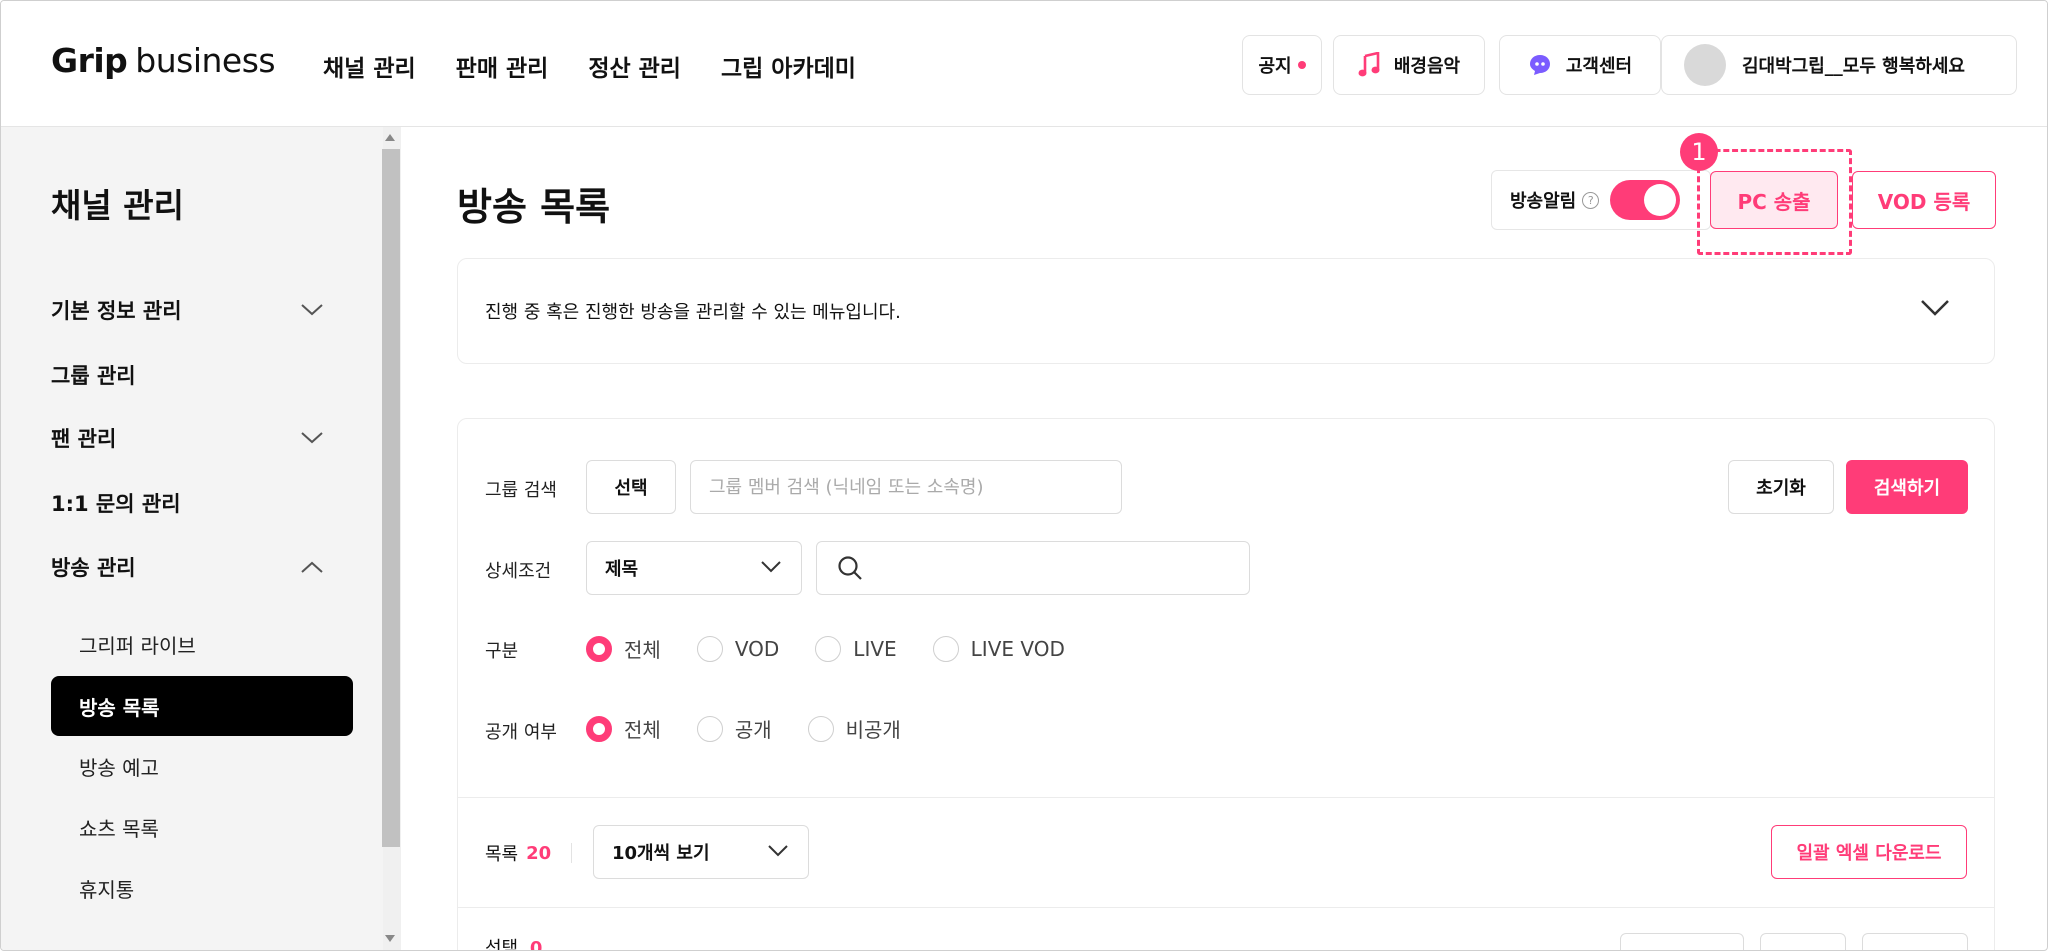  What do you see at coordinates (1781, 487) in the screenshot?
I see `reset-button: 초기화` at bounding box center [1781, 487].